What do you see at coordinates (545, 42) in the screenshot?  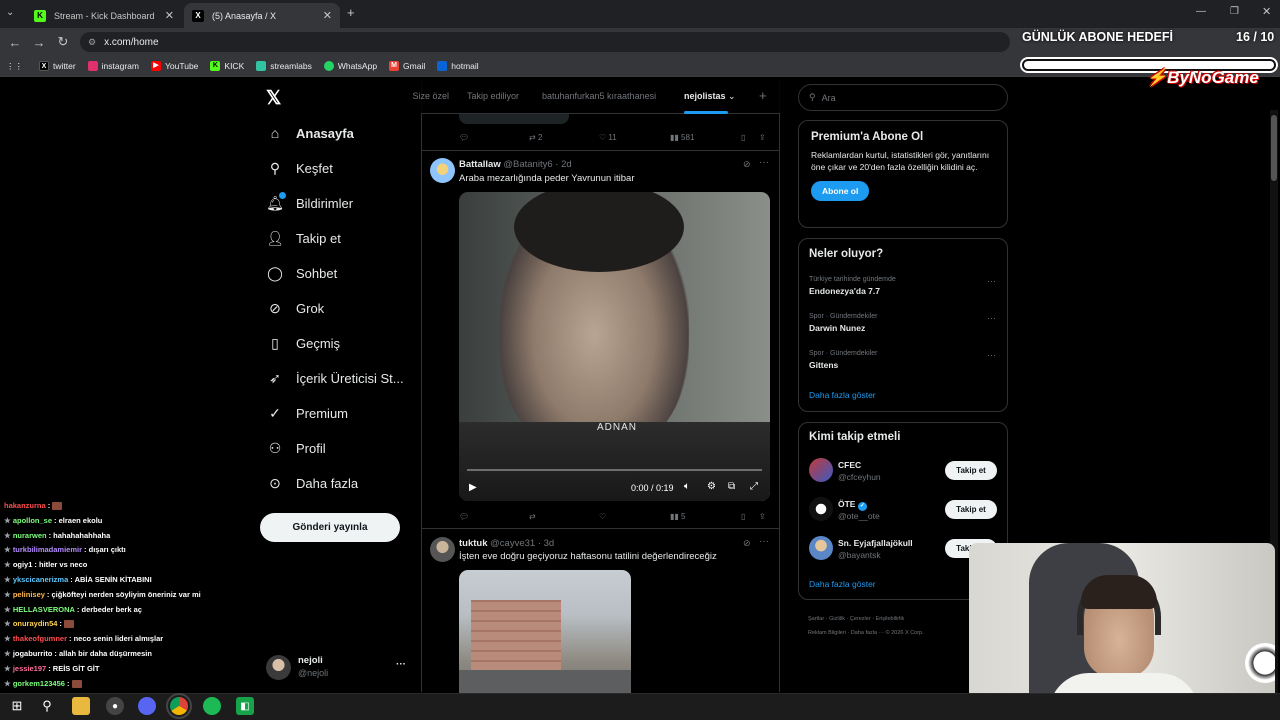 I see `address-bar: ⚙ x.com/home` at bounding box center [545, 42].